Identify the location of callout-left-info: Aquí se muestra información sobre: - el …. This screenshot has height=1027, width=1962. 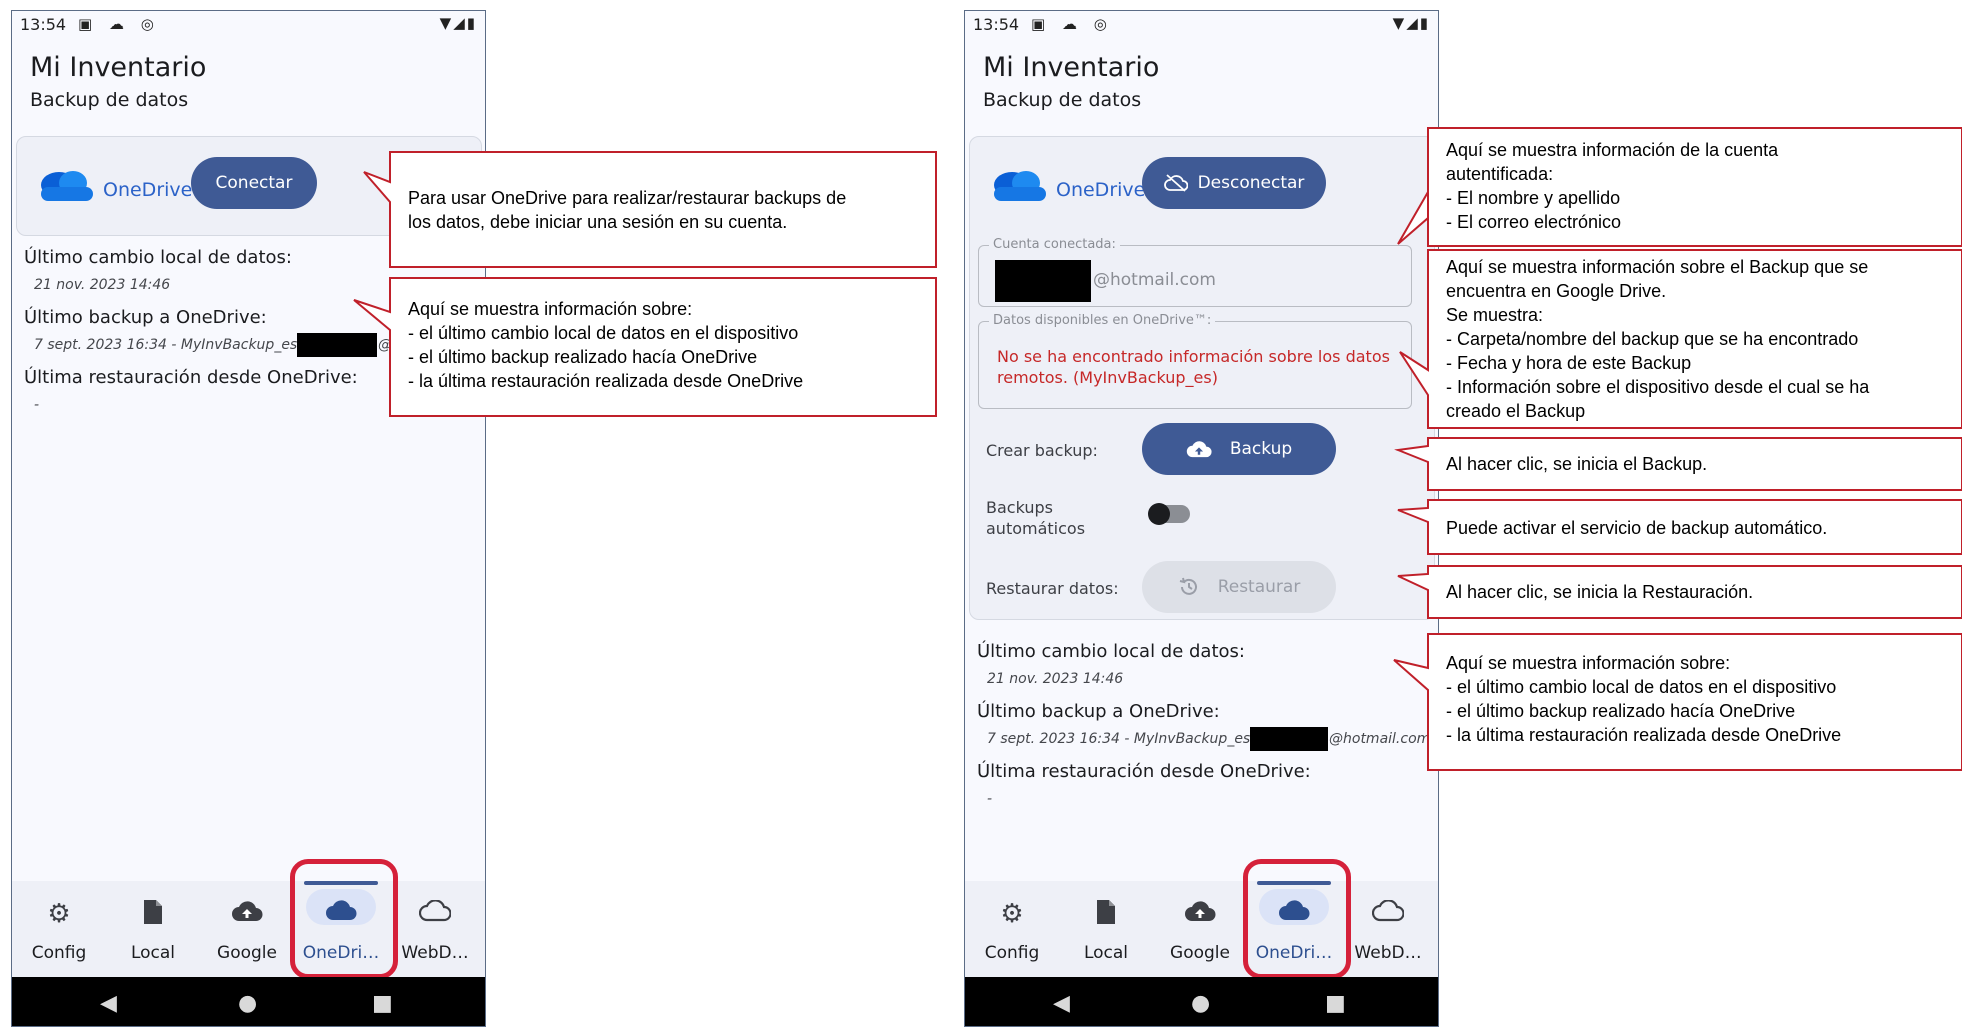
(606, 345).